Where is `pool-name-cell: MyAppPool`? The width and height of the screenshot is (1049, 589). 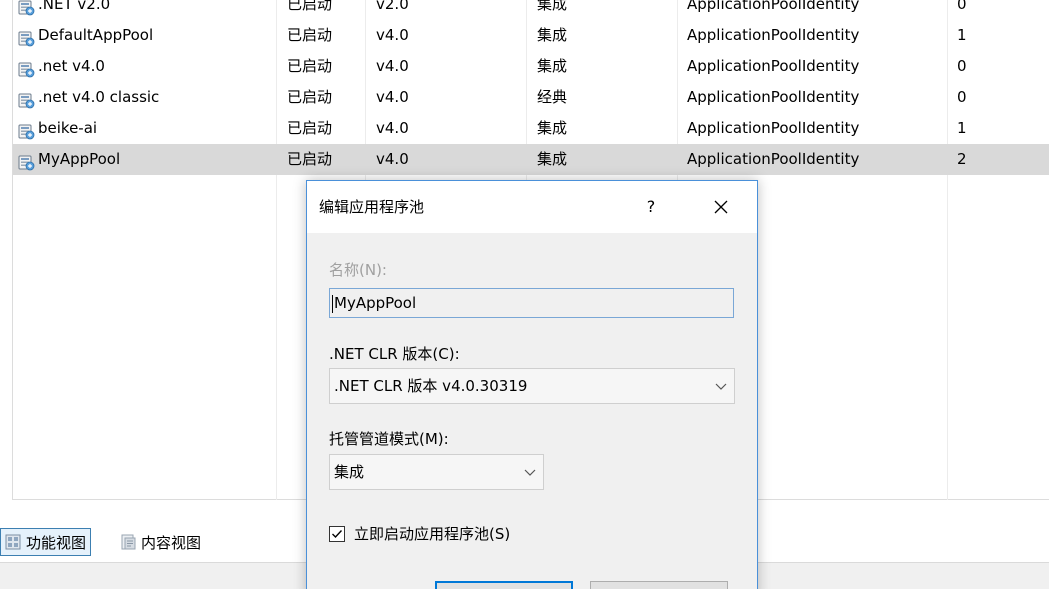 pool-name-cell: MyAppPool is located at coordinates (147, 159).